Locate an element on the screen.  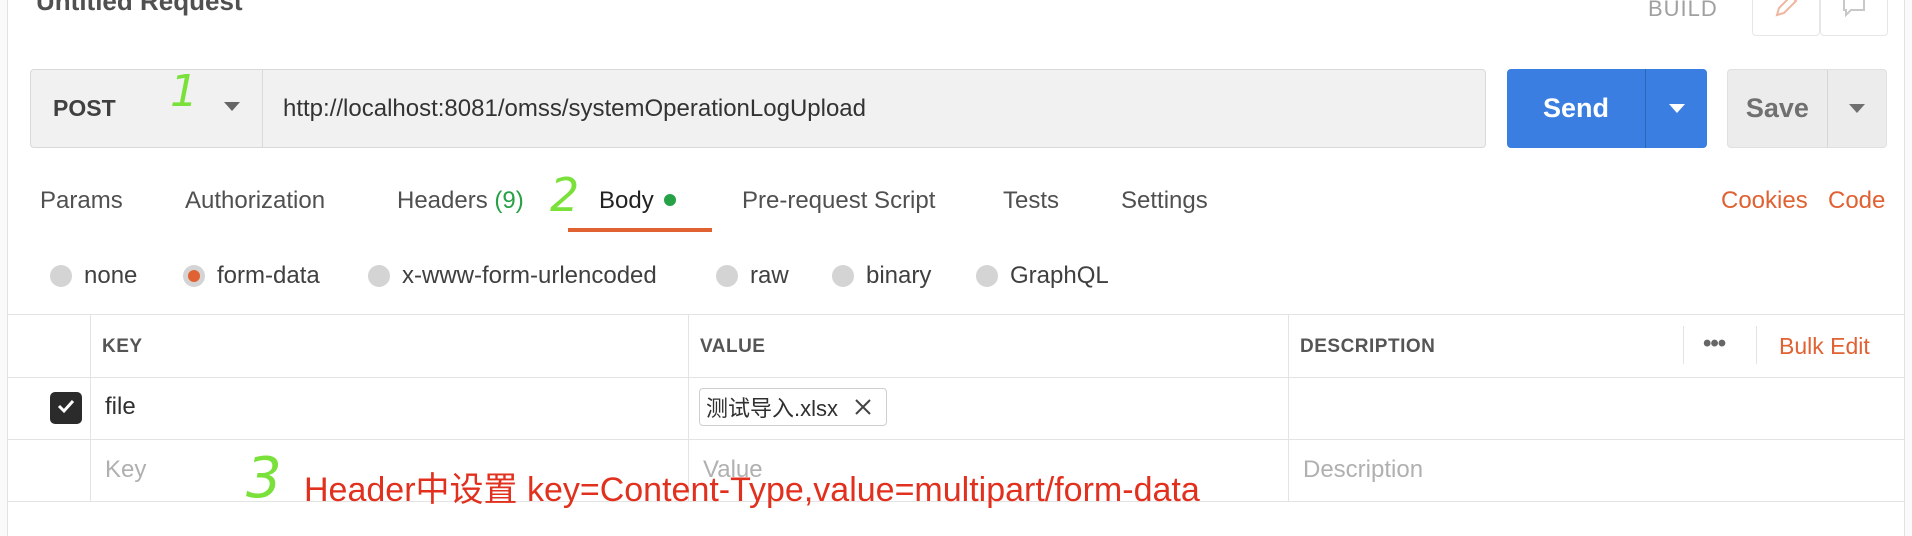
body-type-graphql-label: GraphQL is located at coordinates (1059, 275).